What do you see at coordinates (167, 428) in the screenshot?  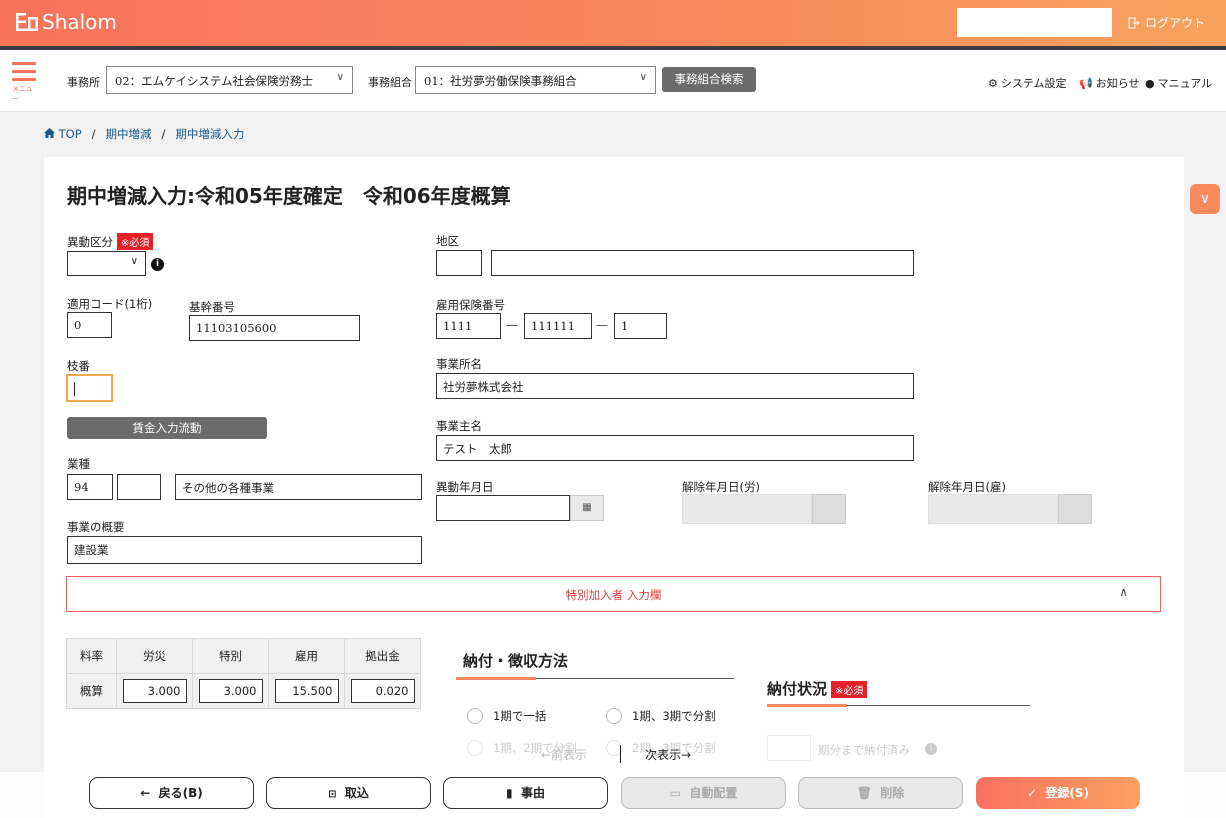 I see `wage-flow-button: 賃金入力流動` at bounding box center [167, 428].